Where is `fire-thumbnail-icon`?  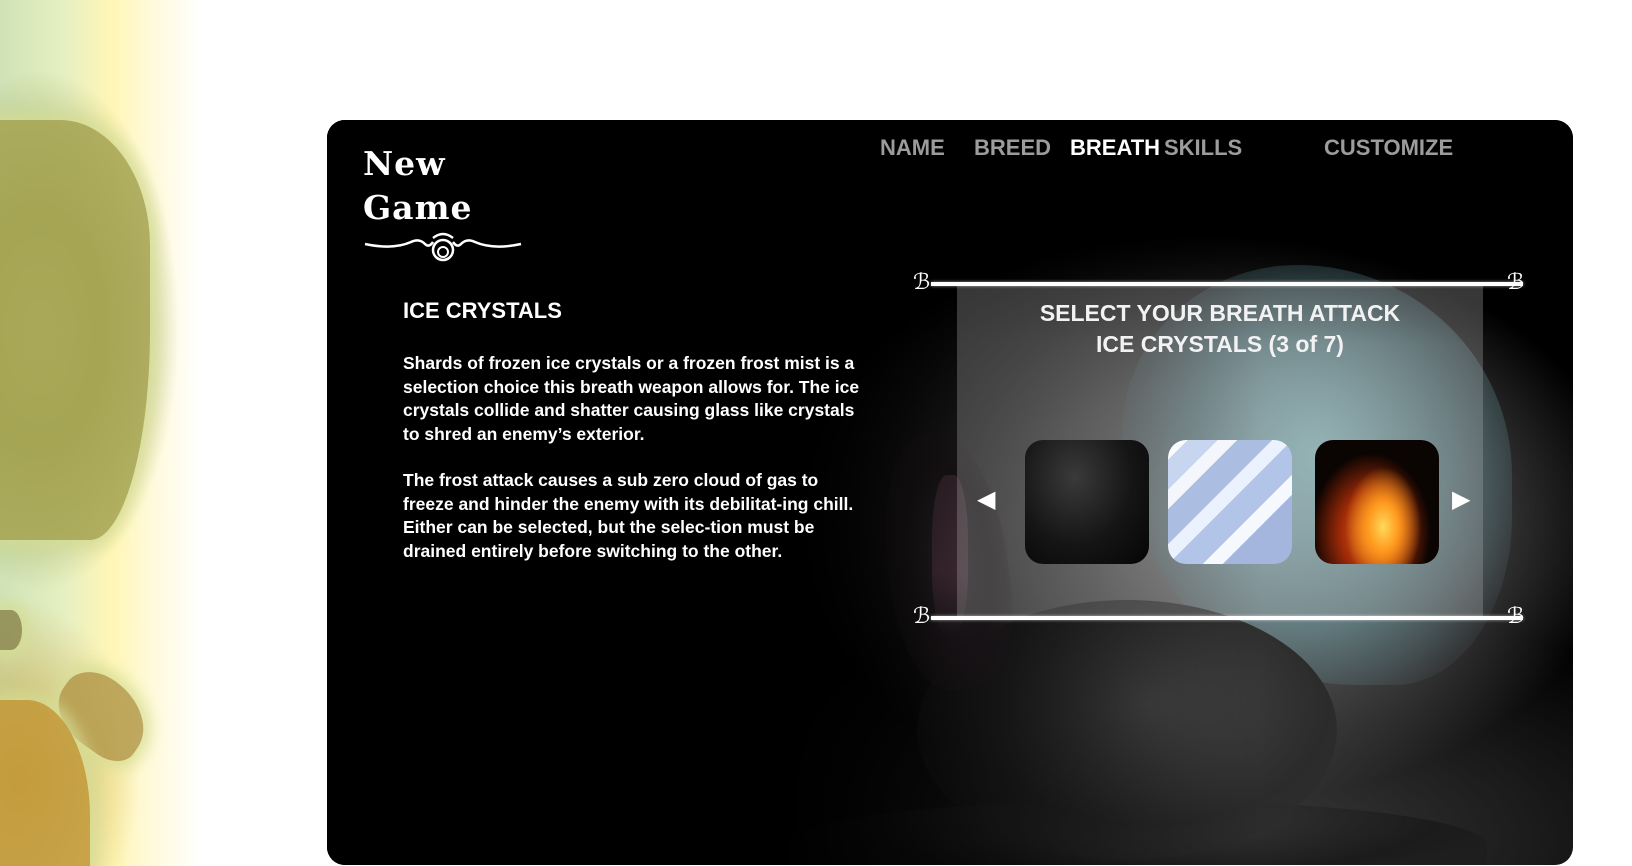 fire-thumbnail-icon is located at coordinates (1377, 502).